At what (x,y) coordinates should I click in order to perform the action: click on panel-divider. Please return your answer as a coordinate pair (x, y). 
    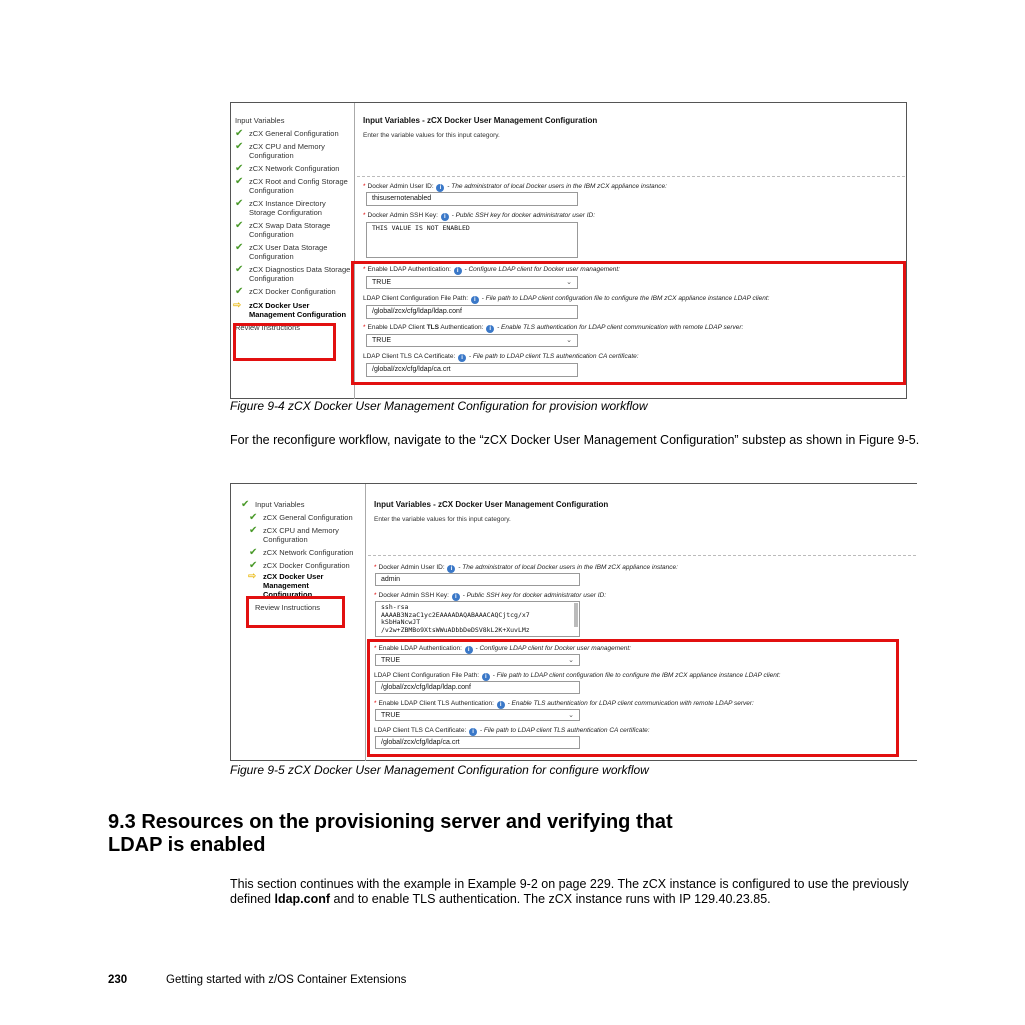
    Looking at the image, I should click on (365, 622).